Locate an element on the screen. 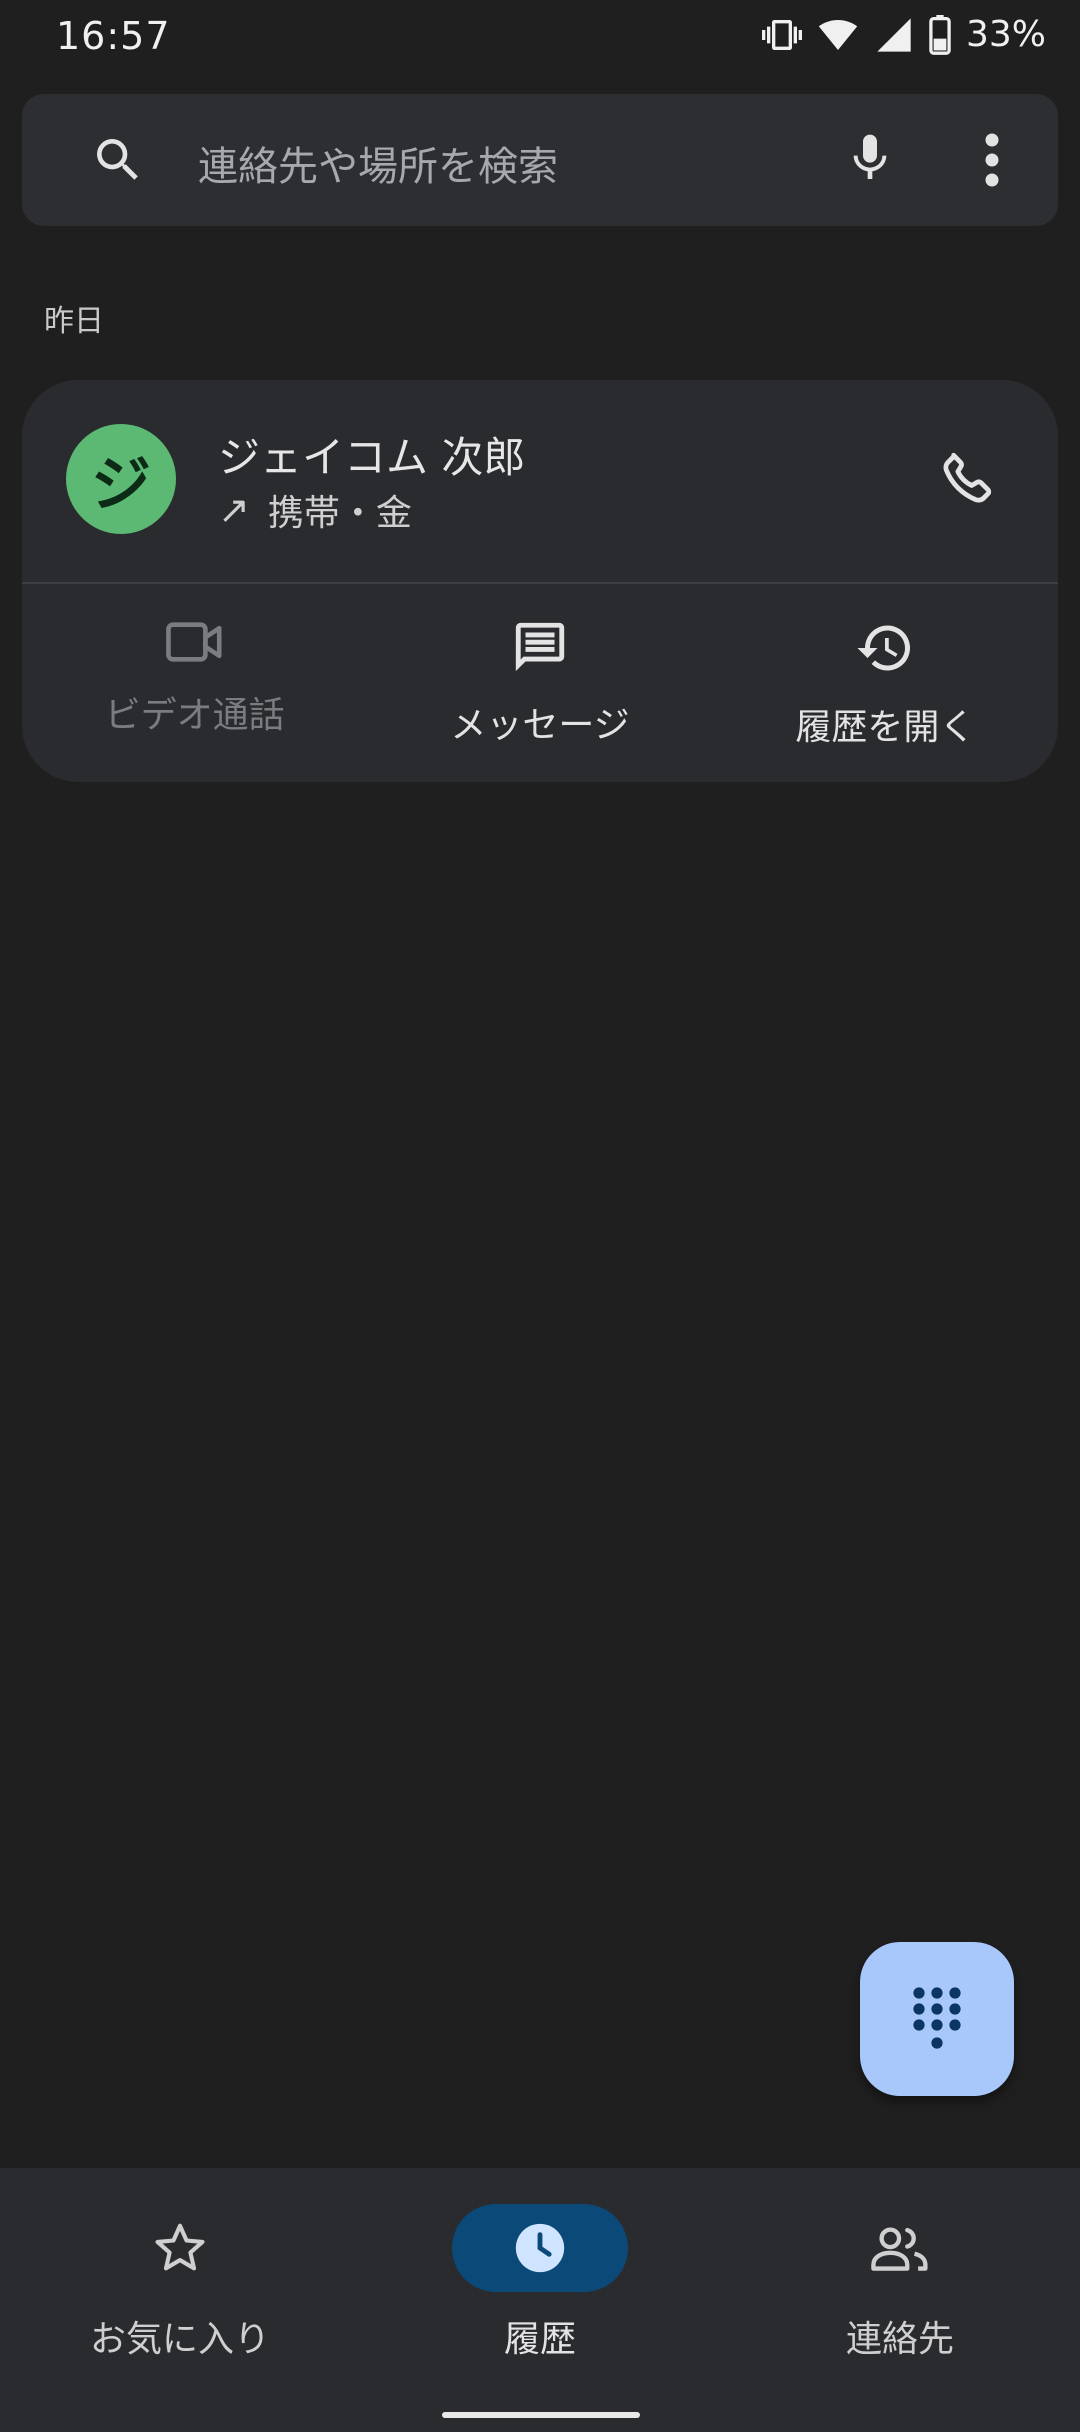  nav-history-pill is located at coordinates (540, 2248).